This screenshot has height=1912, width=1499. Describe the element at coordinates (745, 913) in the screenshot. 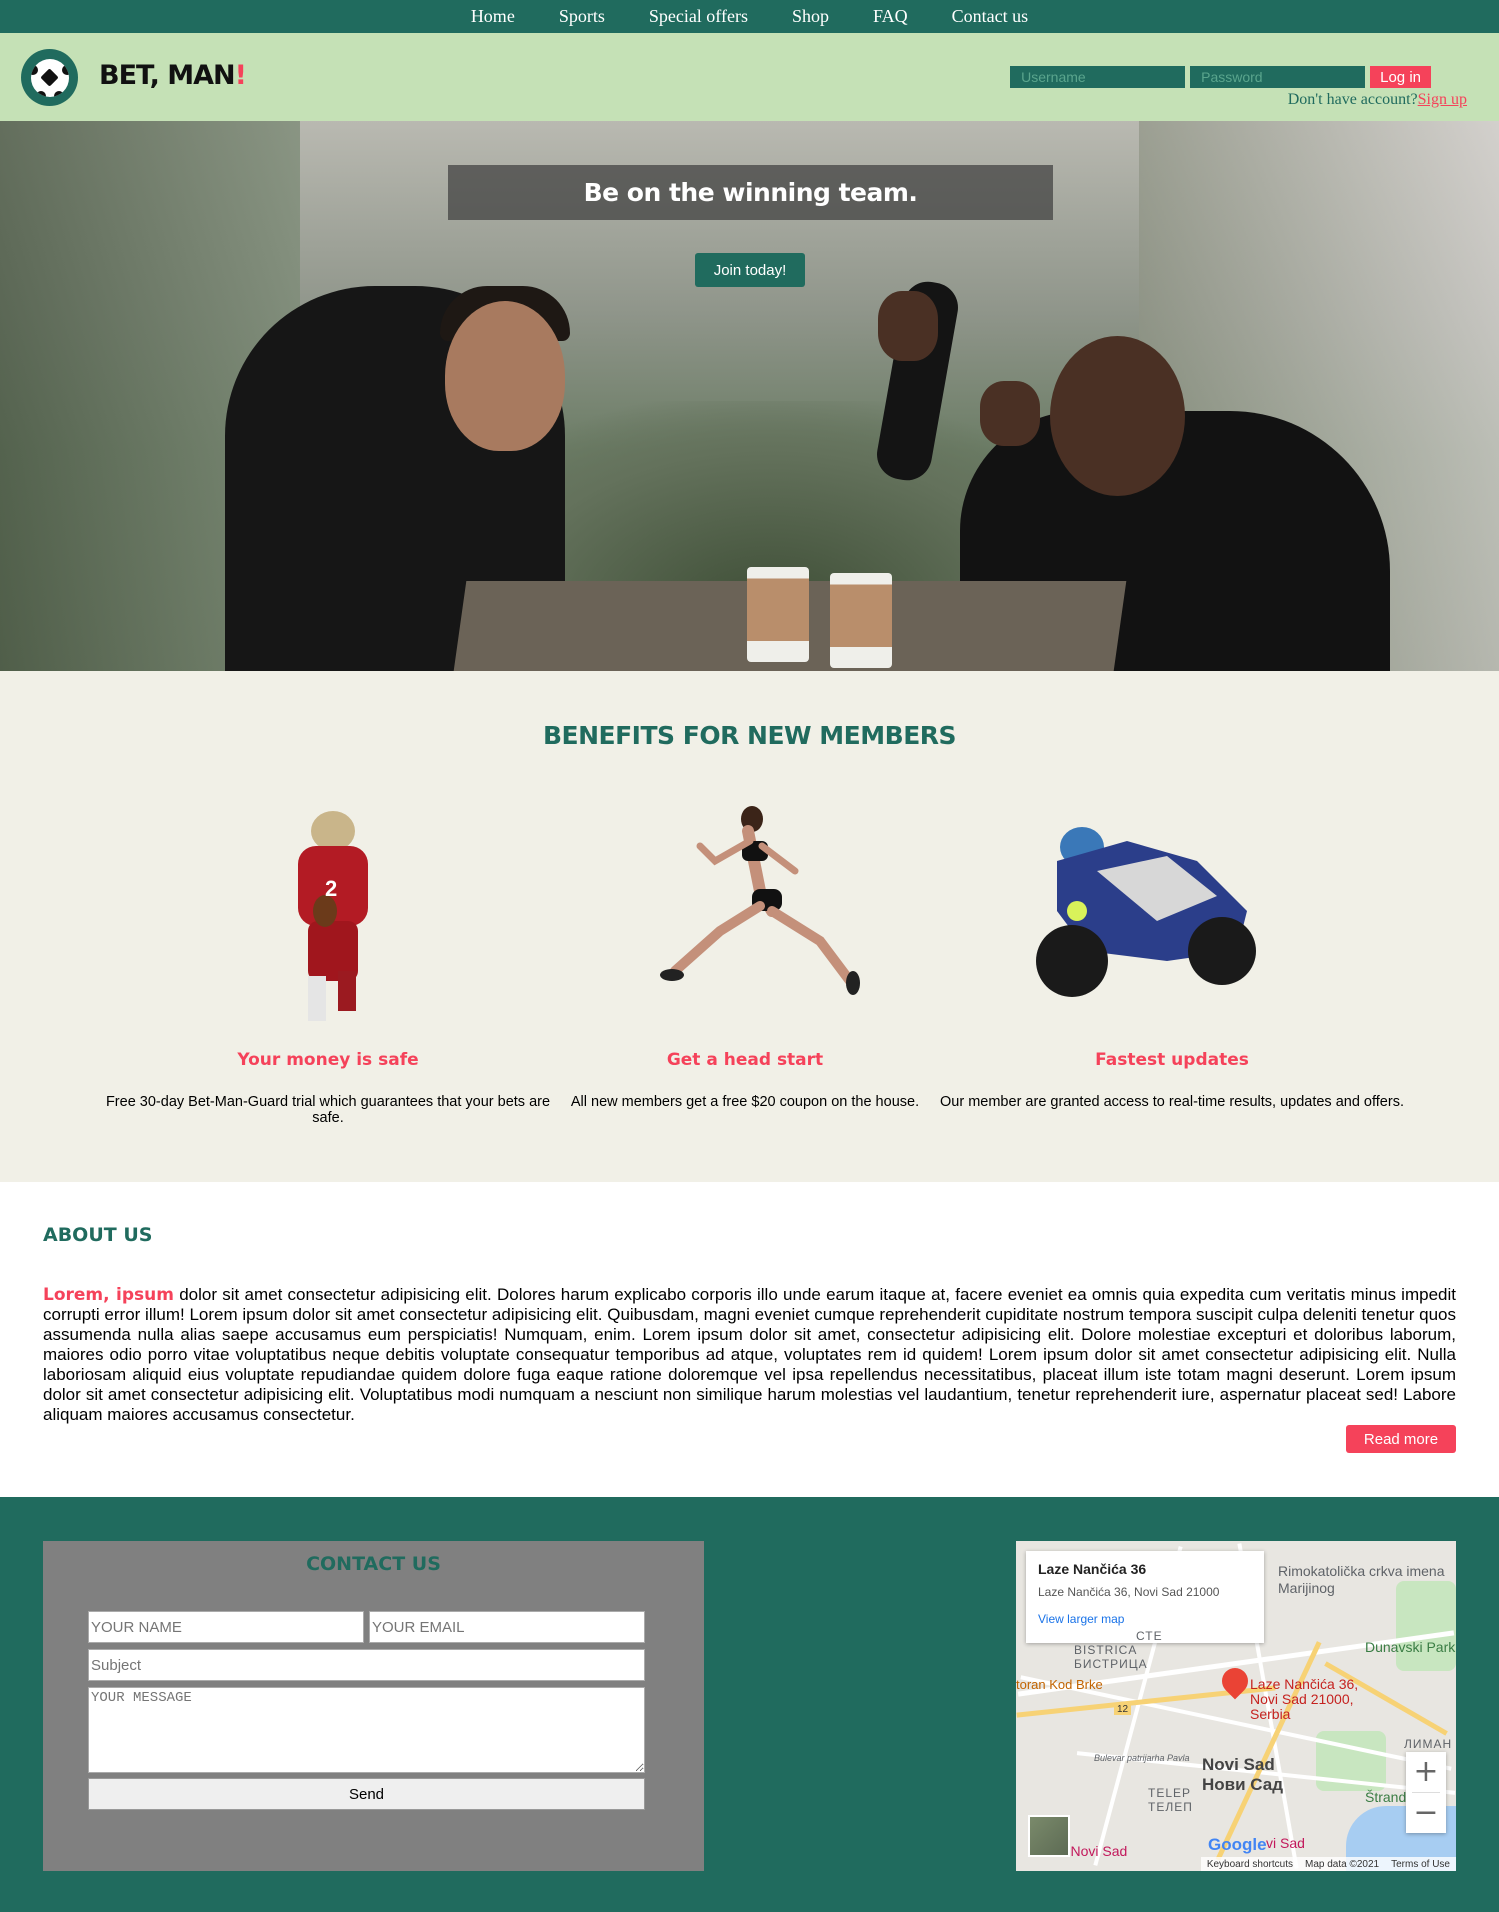

I see `sprinter-image` at that location.